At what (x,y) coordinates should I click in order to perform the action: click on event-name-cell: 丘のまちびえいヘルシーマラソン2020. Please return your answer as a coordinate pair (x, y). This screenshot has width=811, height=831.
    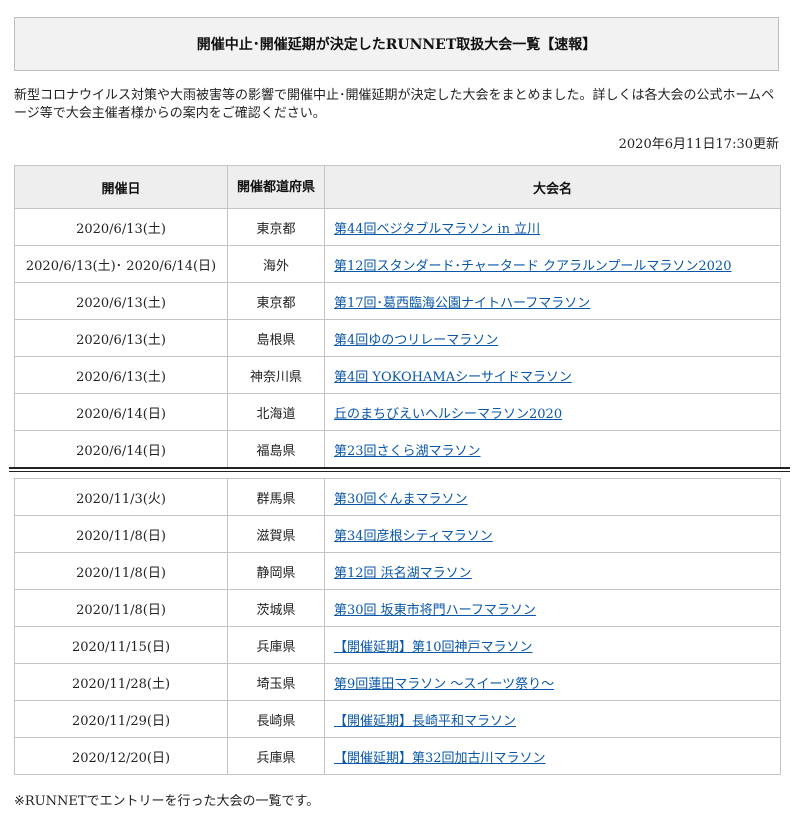
    Looking at the image, I should click on (552, 412).